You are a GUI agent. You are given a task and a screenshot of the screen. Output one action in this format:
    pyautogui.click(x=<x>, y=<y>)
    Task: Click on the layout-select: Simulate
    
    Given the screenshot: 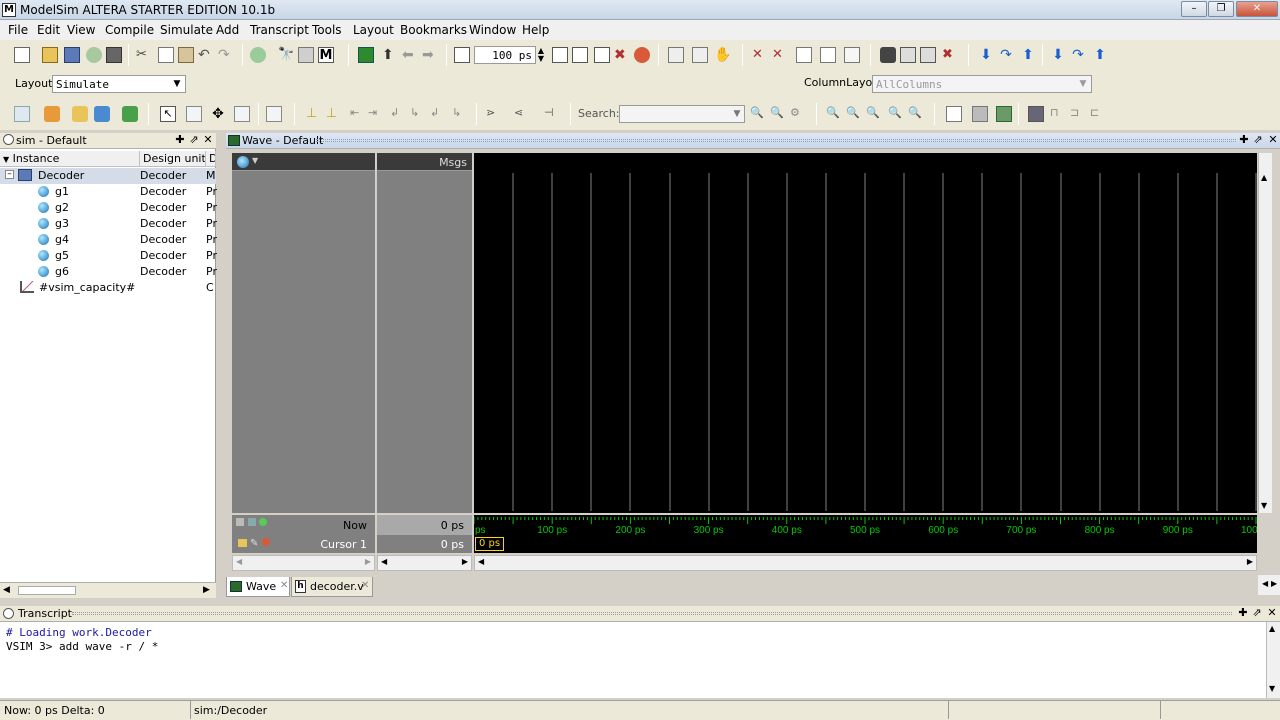 What is the action you would take?
    pyautogui.click(x=119, y=84)
    